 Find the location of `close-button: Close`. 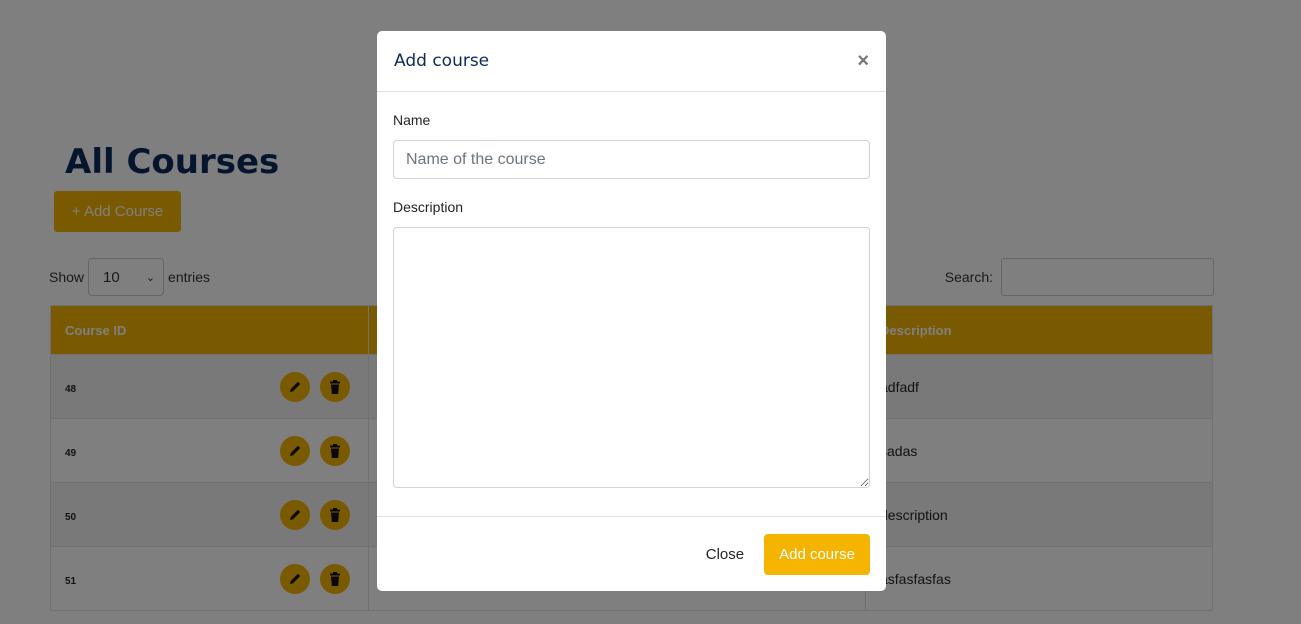

close-button: Close is located at coordinates (725, 554).